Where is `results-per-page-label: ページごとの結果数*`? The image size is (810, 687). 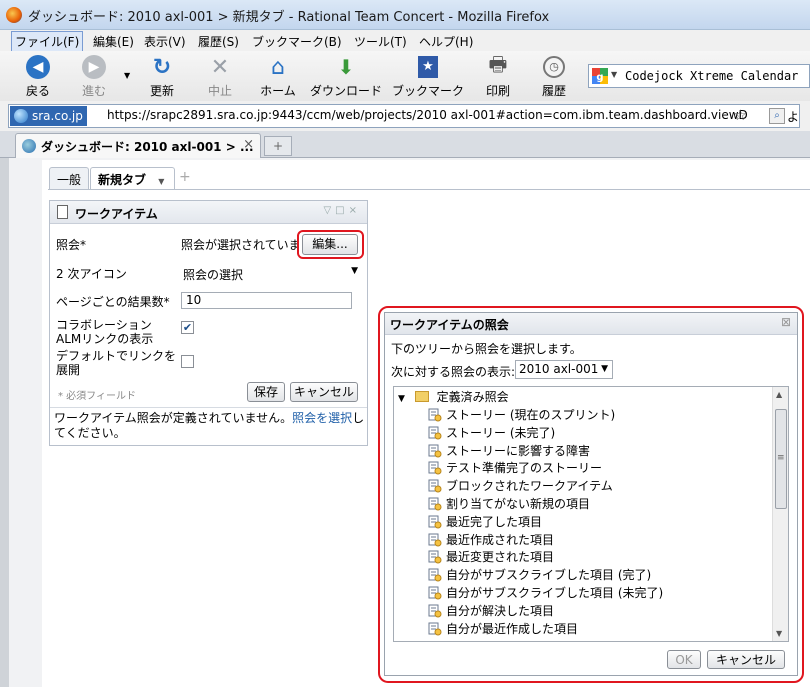 results-per-page-label: ページごとの結果数* is located at coordinates (113, 302).